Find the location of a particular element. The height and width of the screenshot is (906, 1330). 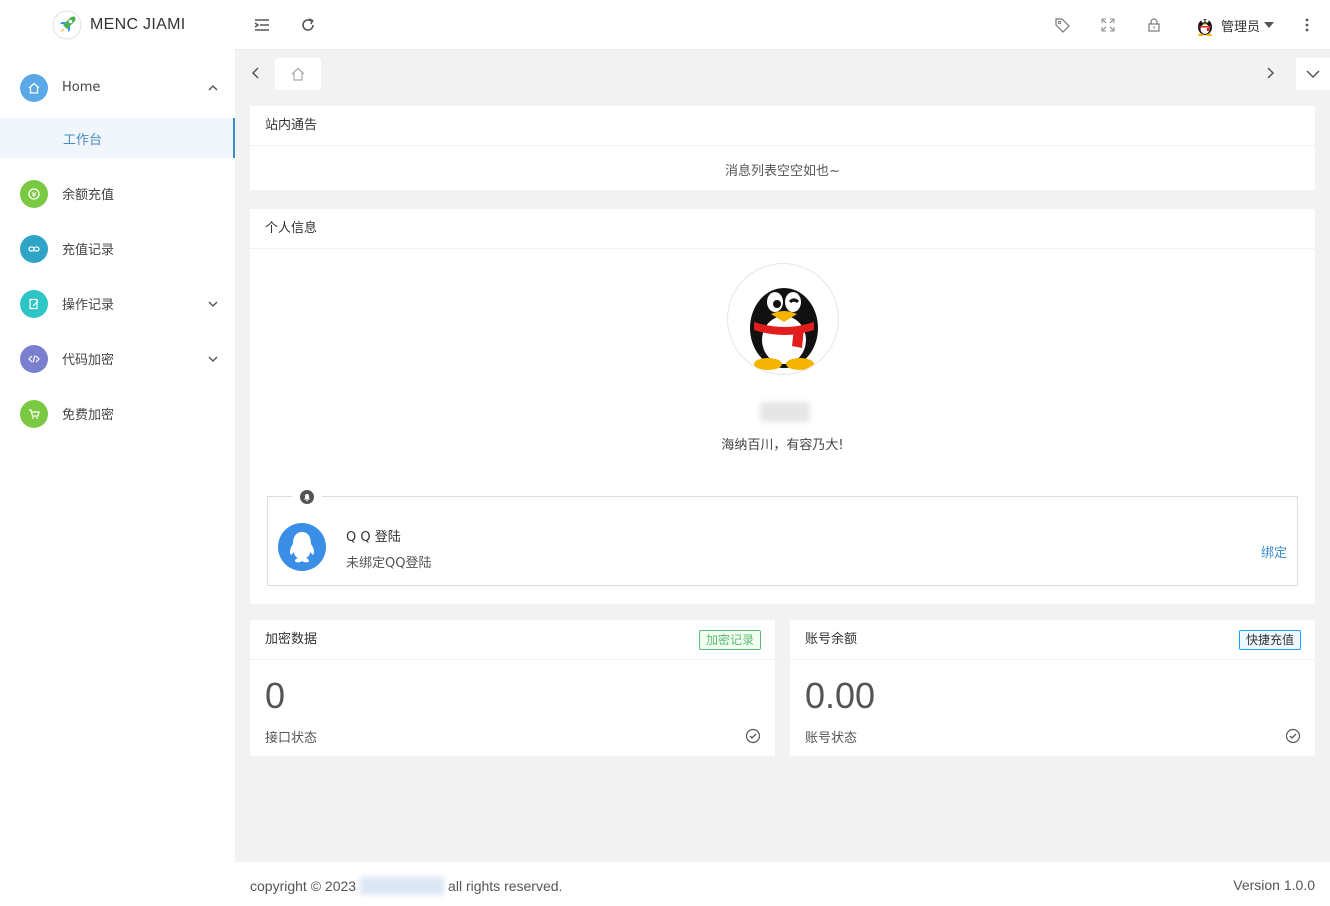

tag-icon is located at coordinates (1062, 25).